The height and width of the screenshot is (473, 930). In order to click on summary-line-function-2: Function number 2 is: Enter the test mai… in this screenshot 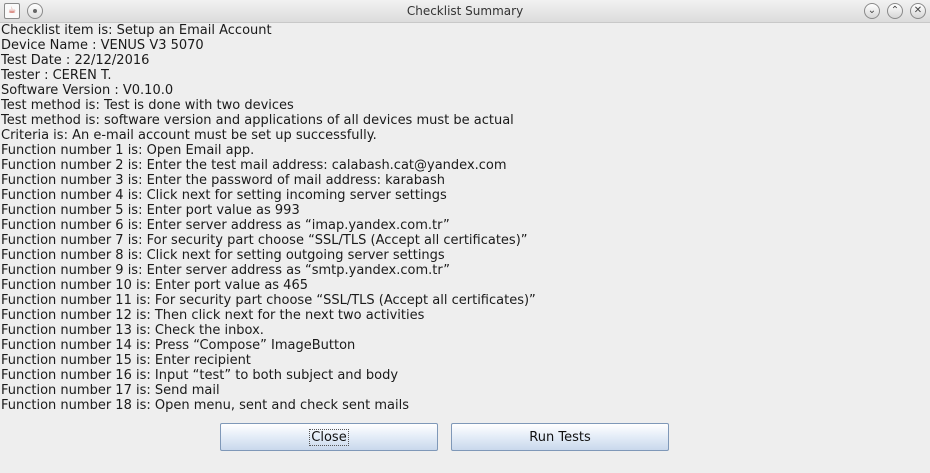, I will do `click(254, 165)`.